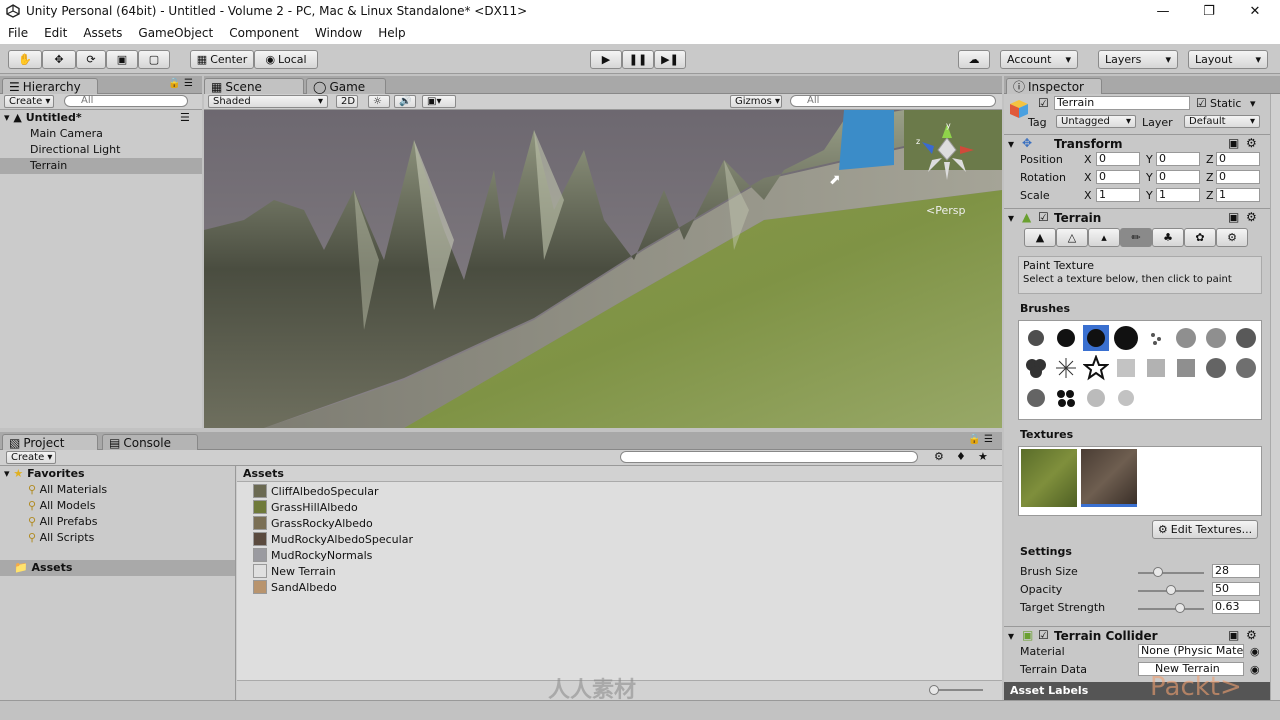 The image size is (1280, 720). What do you see at coordinates (50, 86) in the screenshot?
I see `tab-hierarchy: ☰ Hierarchy` at bounding box center [50, 86].